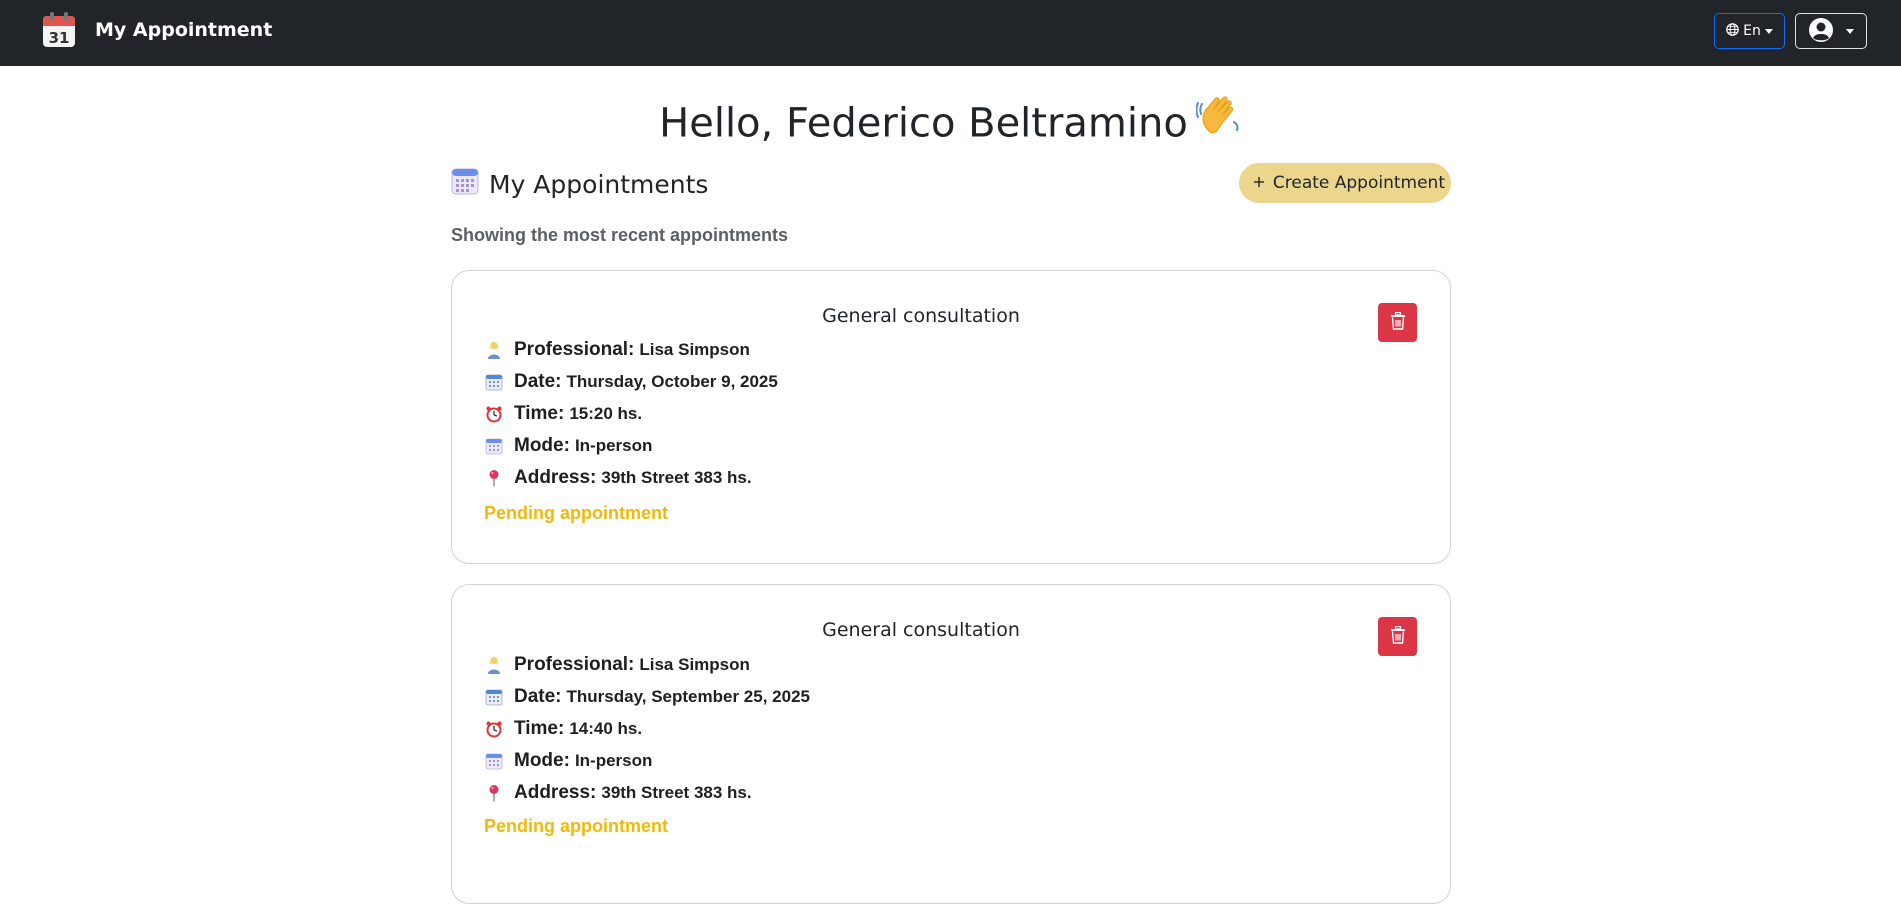 This screenshot has height=904, width=1901. I want to click on user-menu-button, so click(1831, 31).